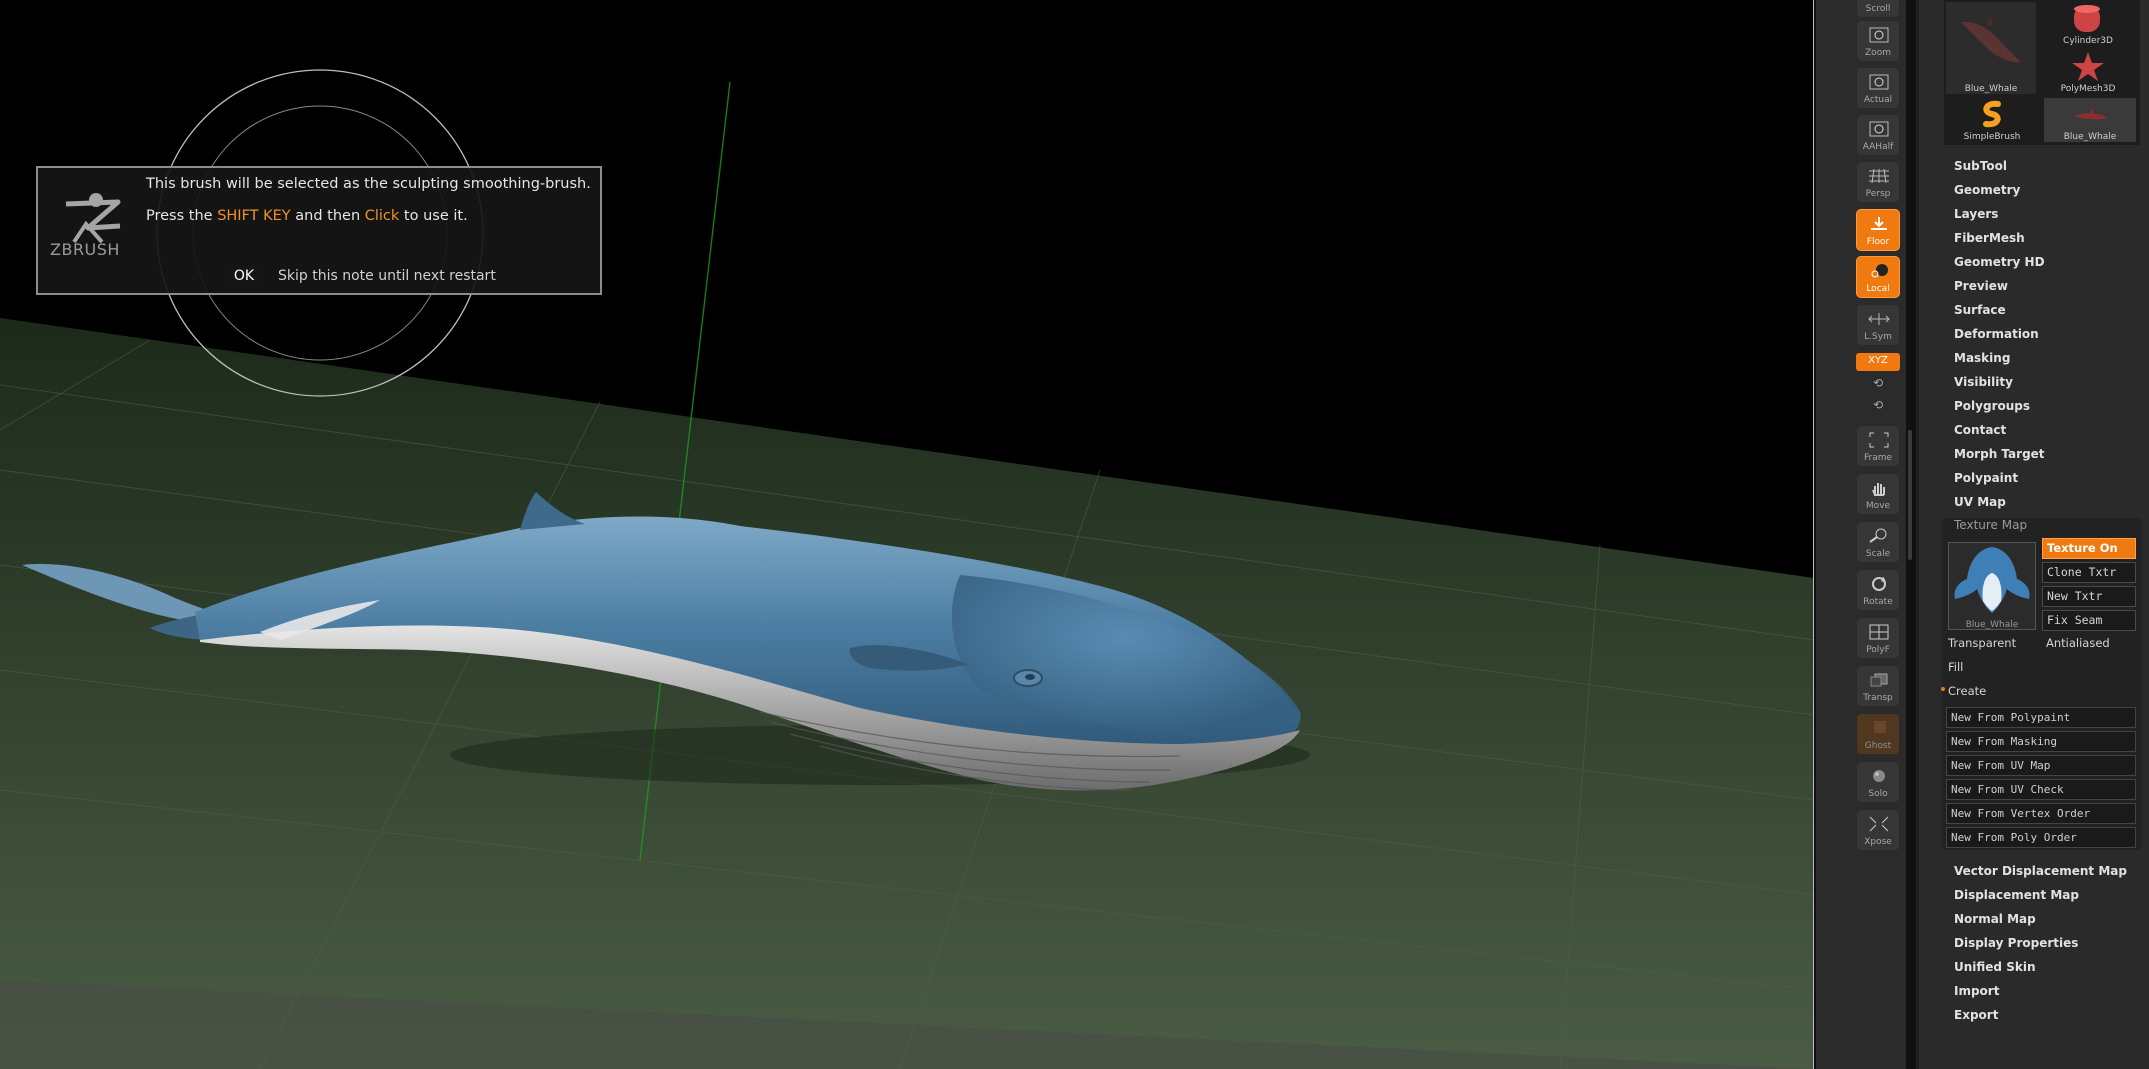 Image resolution: width=2149 pixels, height=1069 pixels. Describe the element at coordinates (1879, 583) in the screenshot. I see `rotate-icon` at that location.